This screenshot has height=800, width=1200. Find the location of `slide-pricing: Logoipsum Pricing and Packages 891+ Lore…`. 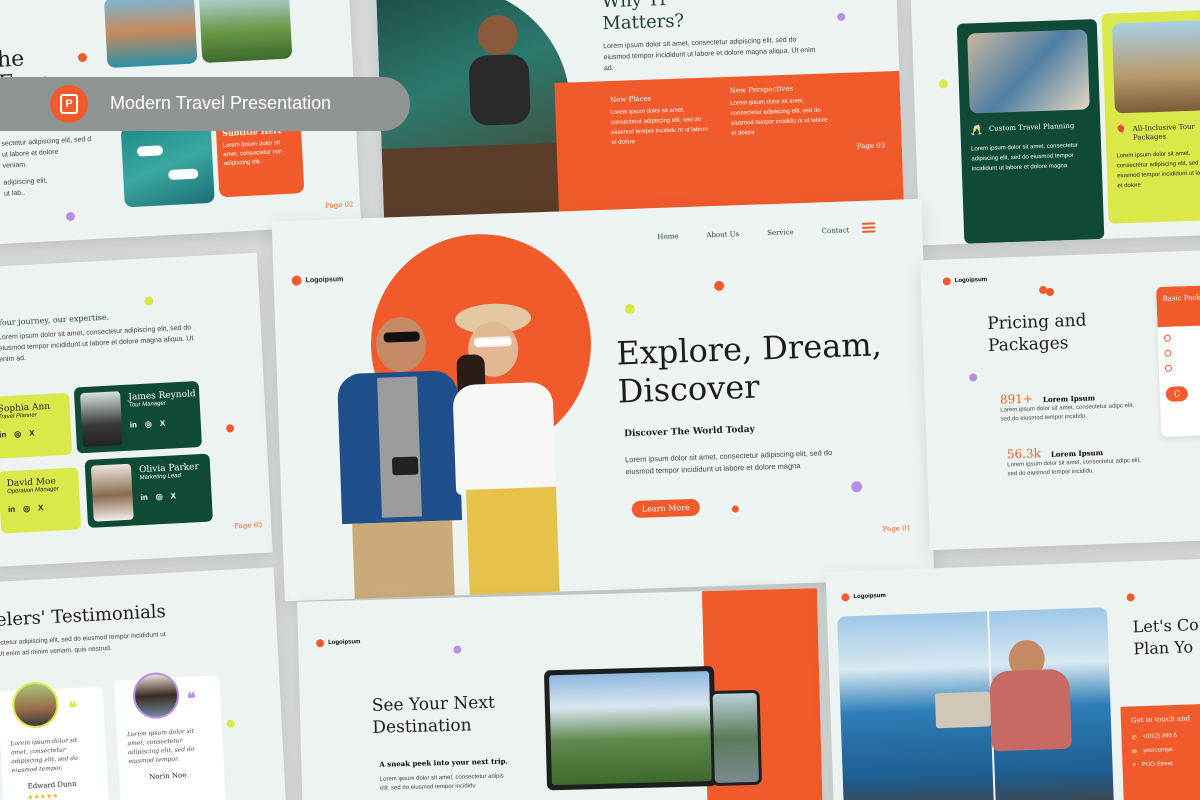

slide-pricing: Logoipsum Pricing and Packages 891+ Lore… is located at coordinates (1060, 400).